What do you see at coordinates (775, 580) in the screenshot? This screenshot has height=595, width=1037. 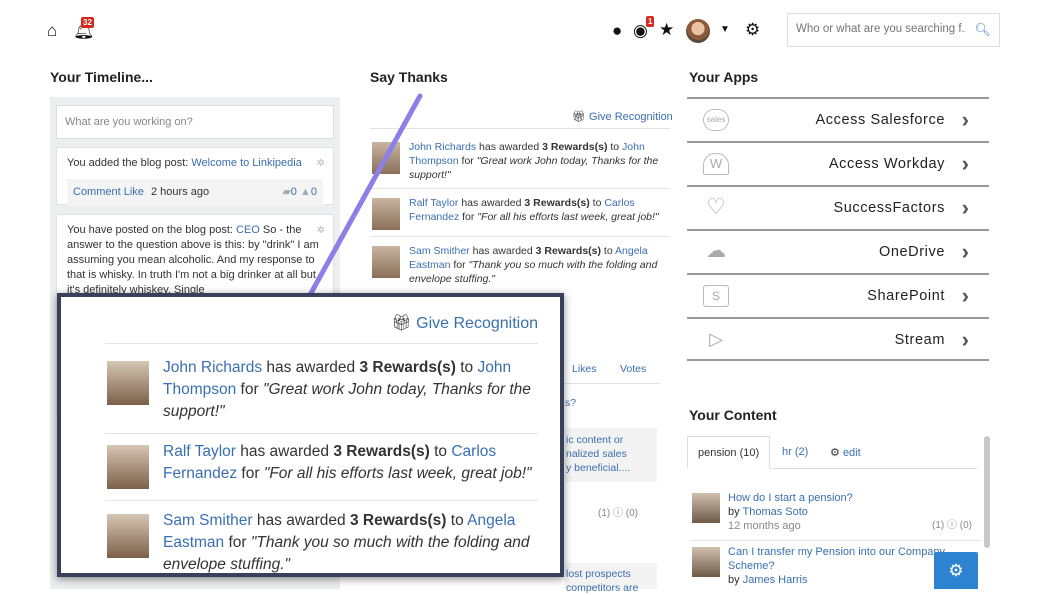 I see `author-link: James Harris` at bounding box center [775, 580].